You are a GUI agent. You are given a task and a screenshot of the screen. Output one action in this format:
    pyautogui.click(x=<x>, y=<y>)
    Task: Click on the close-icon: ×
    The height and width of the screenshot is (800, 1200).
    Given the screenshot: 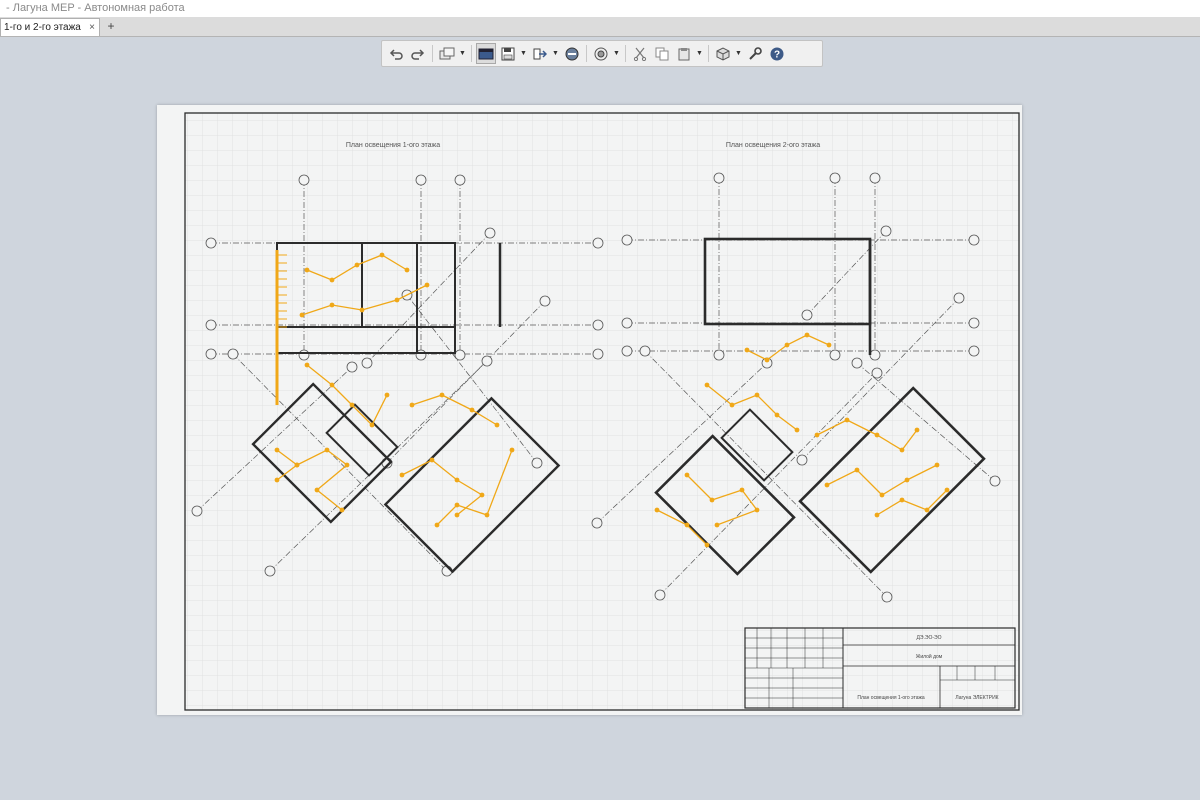 What is the action you would take?
    pyautogui.click(x=92, y=27)
    